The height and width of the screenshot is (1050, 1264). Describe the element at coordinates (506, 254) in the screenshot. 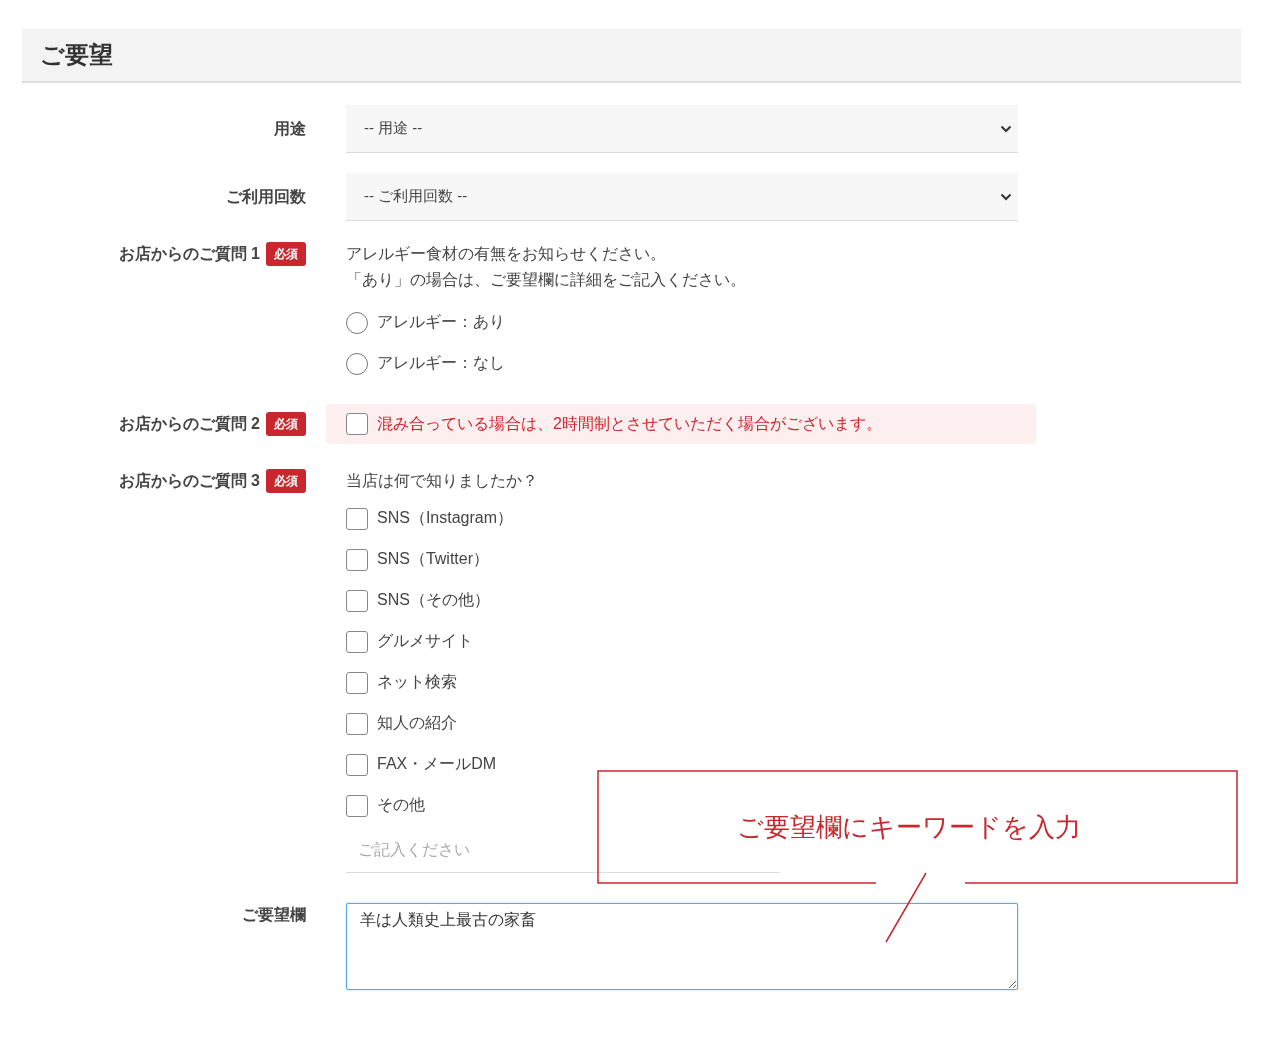

I see `question-text: アレルギー食材の有無をお知らせください。` at that location.